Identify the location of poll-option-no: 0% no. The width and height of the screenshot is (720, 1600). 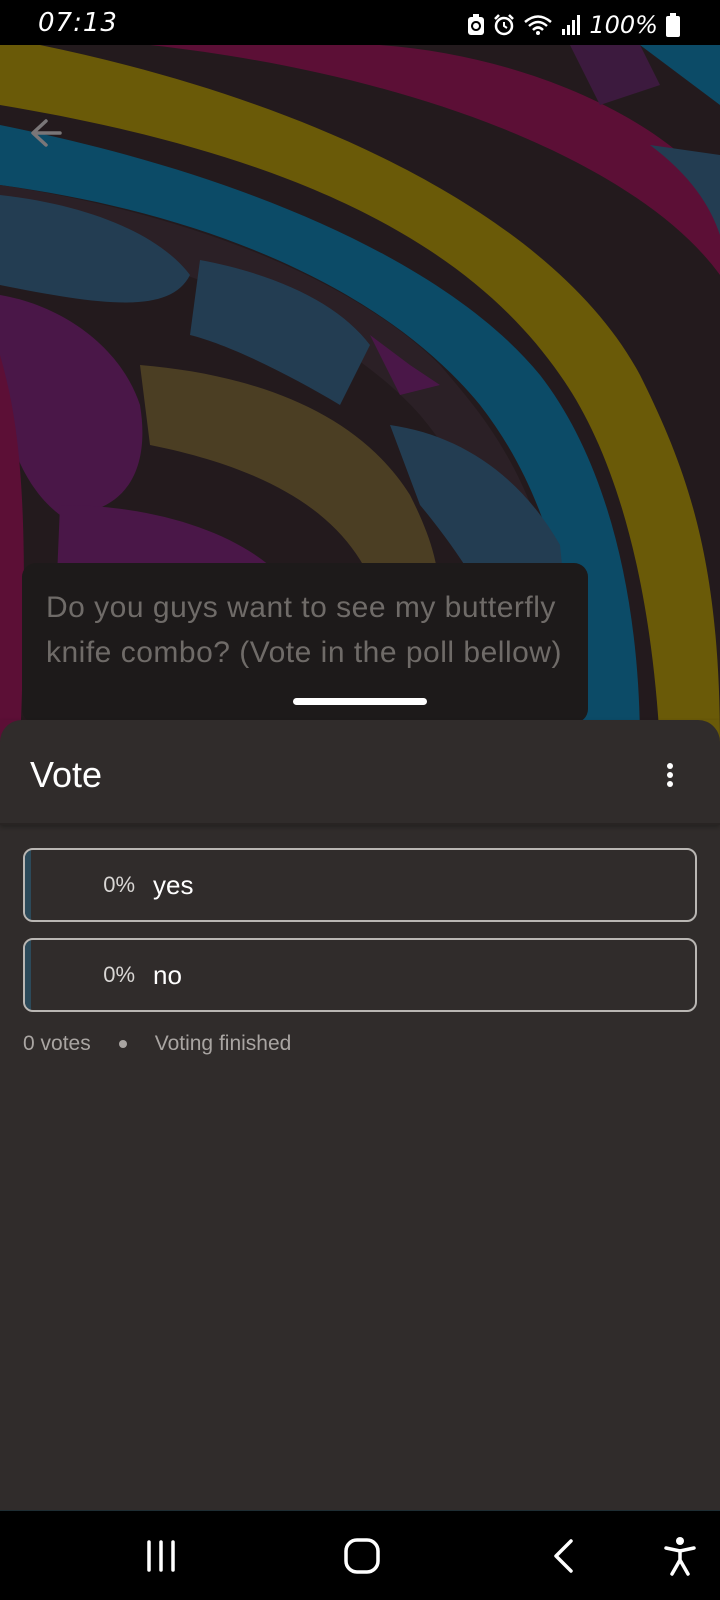
(360, 975).